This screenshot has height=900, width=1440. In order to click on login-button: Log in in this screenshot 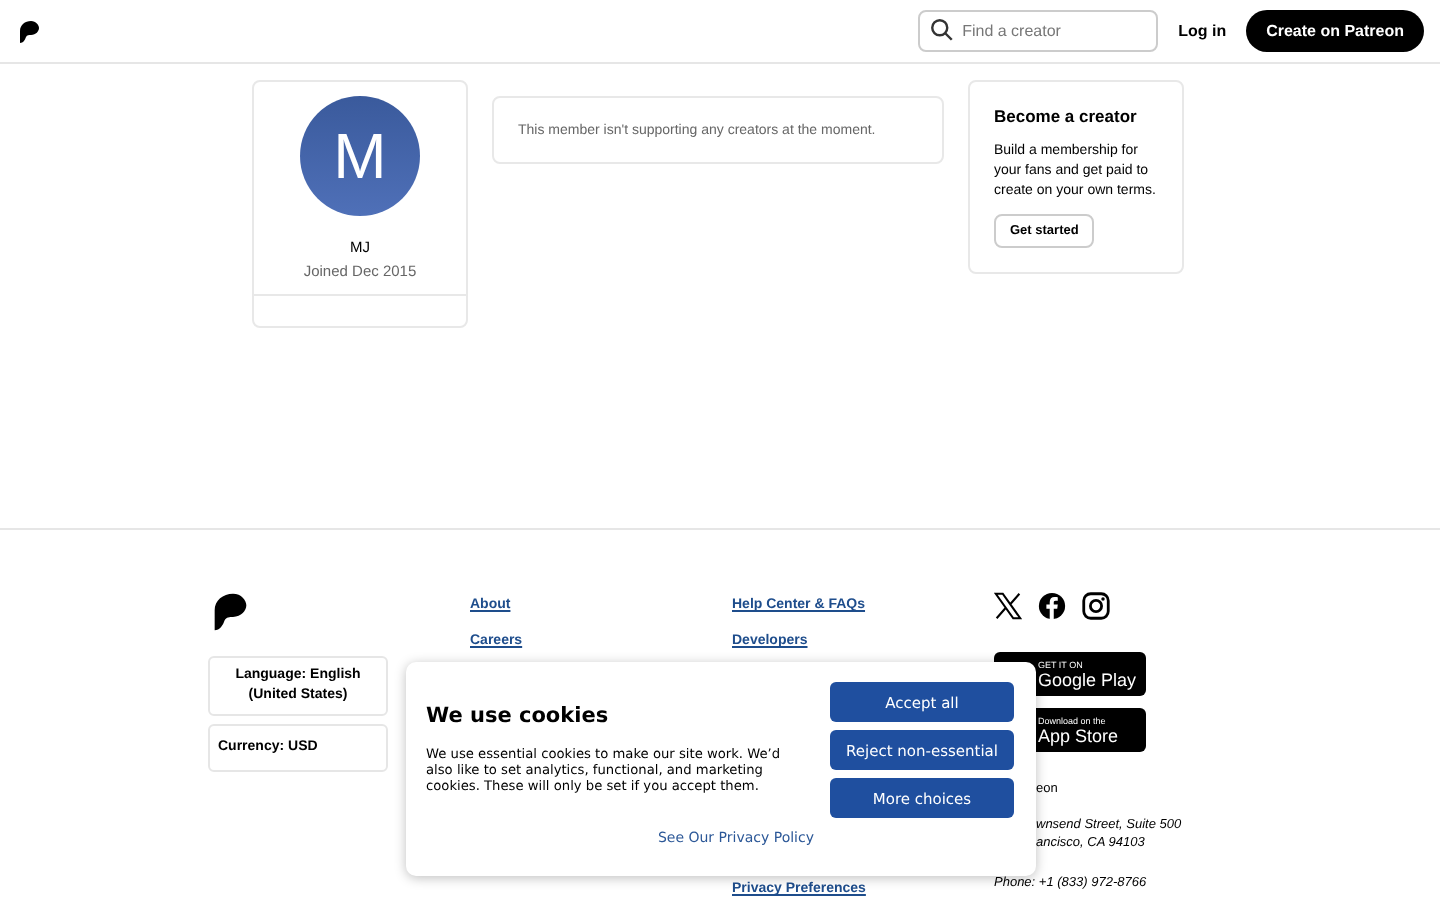, I will do `click(1202, 31)`.